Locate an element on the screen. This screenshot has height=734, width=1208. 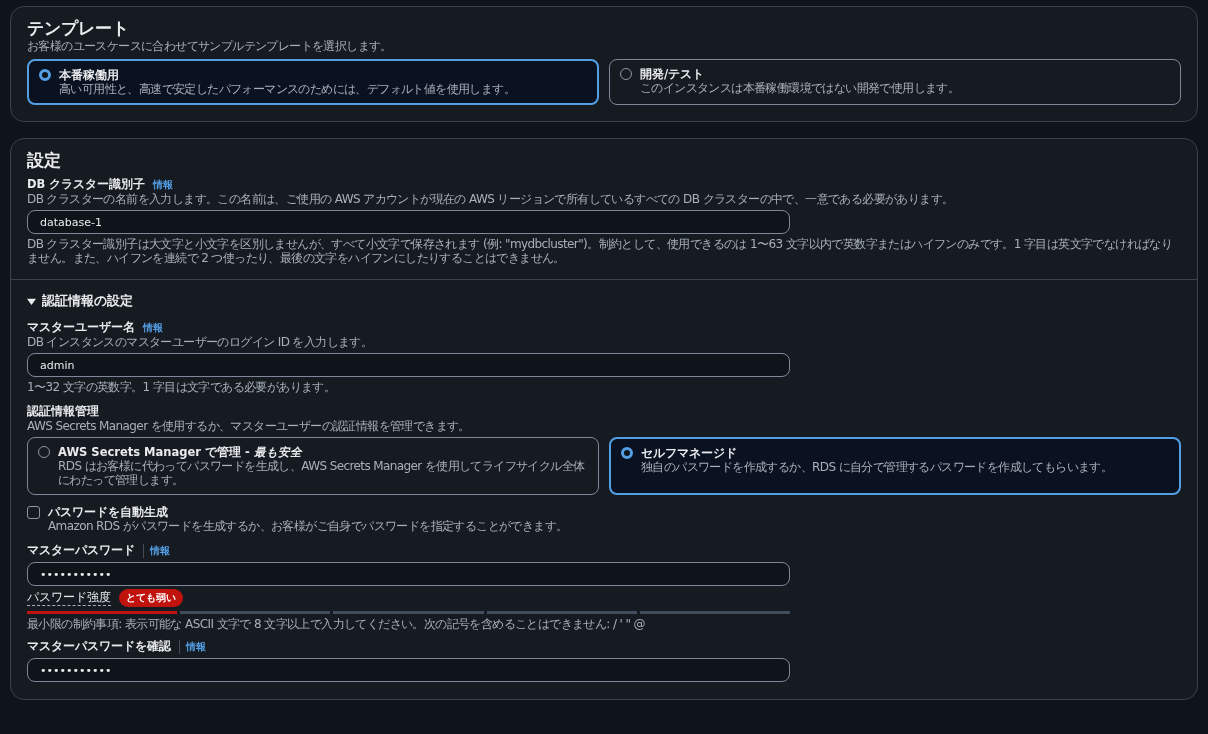
option-description: RDS はお客様に代わってパスワードを生成し、AWS Secrets Manager を使用してライフサイクル全体にわたって管理します。 is located at coordinates (322, 473).